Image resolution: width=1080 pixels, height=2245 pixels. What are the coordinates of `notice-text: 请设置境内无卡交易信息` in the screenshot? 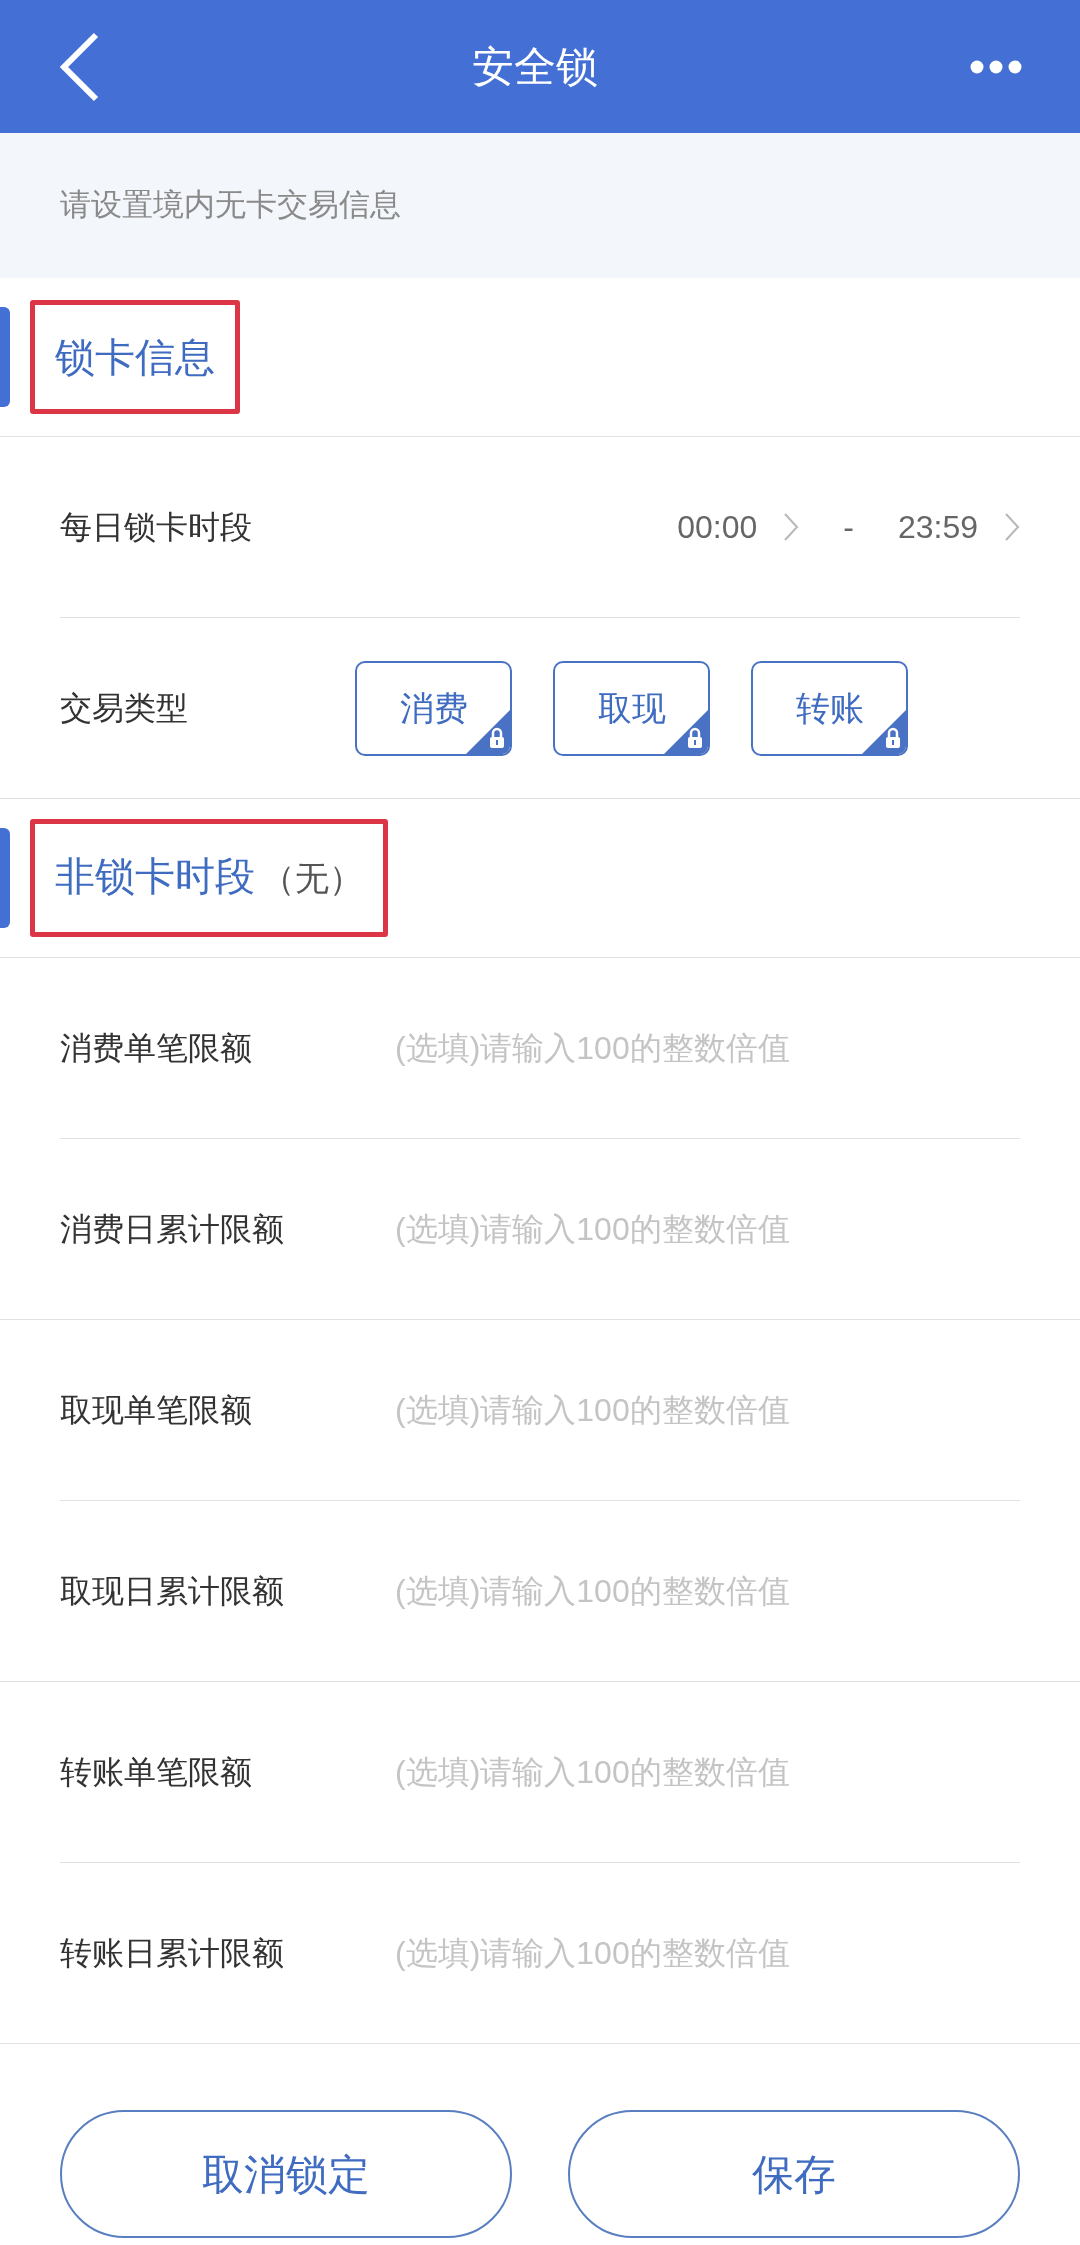 It's located at (230, 205).